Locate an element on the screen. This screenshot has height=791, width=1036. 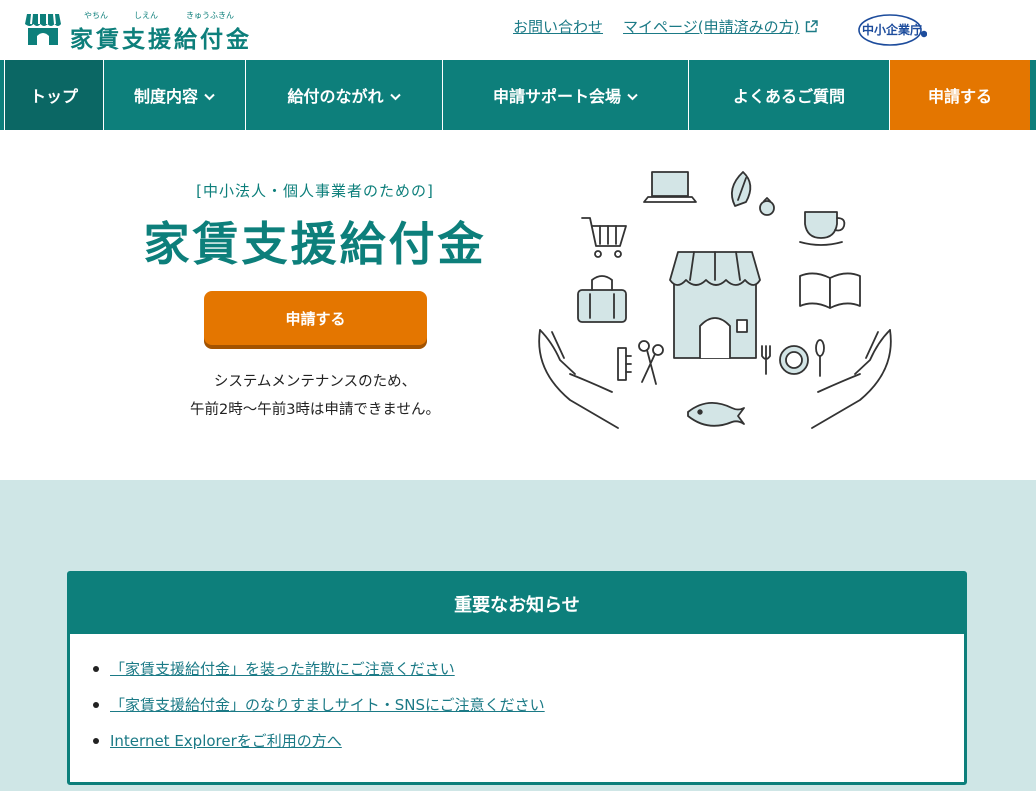
site-logo: やちん しえん きゅうふきん 家賃支援給付金 is located at coordinates (147, 31).